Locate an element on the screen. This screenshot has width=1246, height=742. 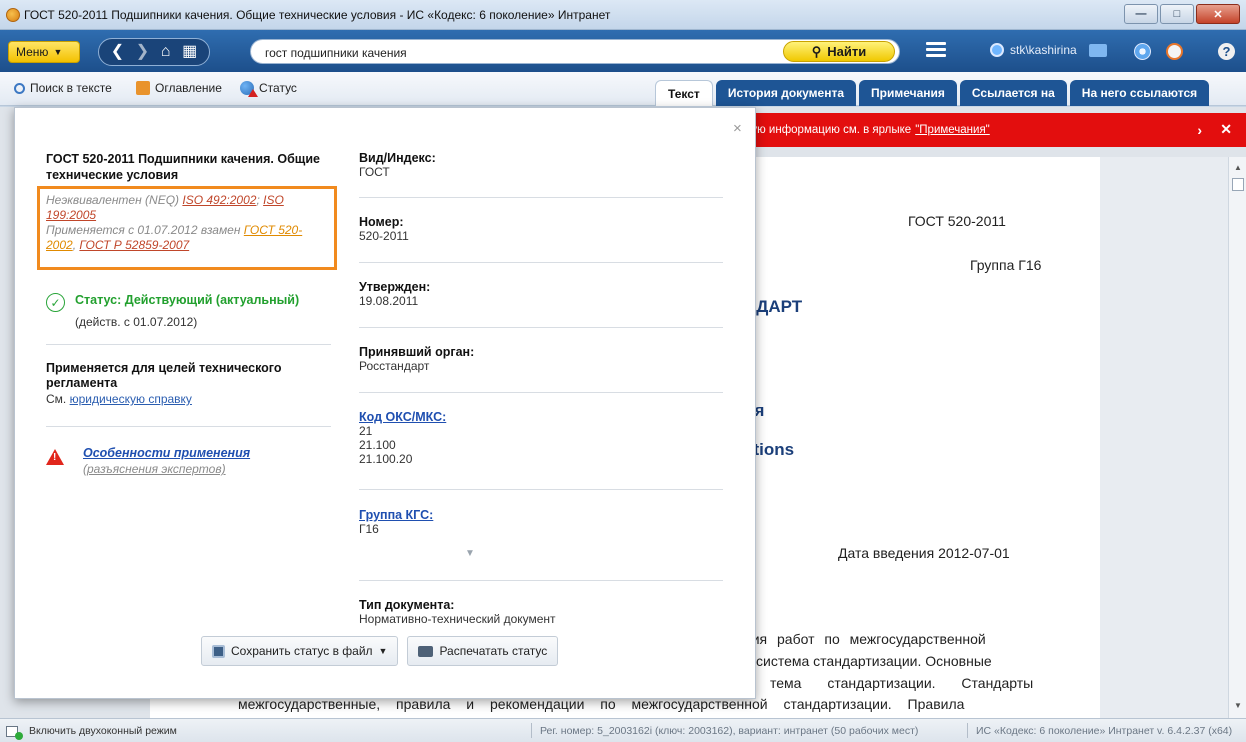
features-sub-link: (разъяснения экспертов) is located at coordinates (154, 469).